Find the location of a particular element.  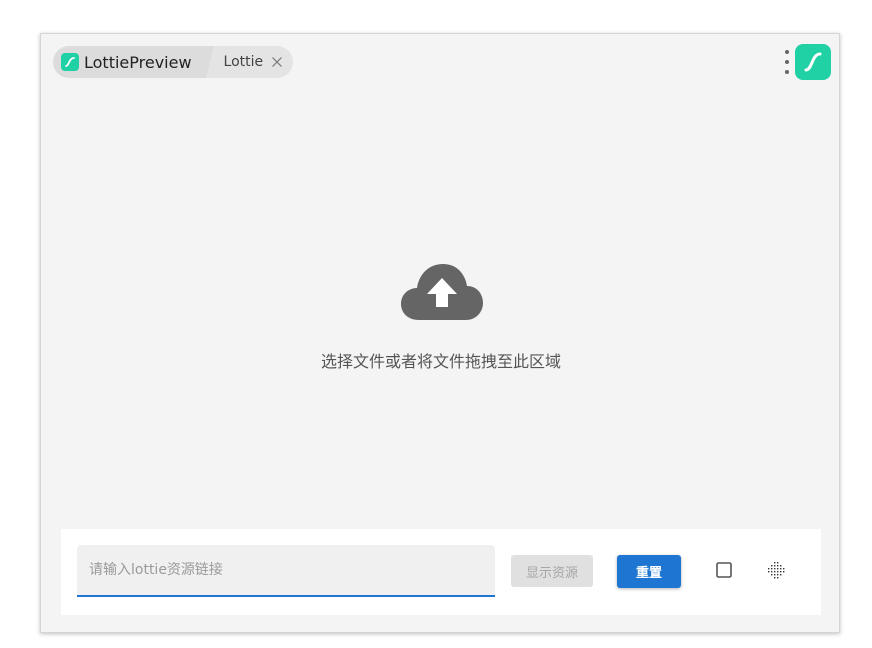

checkbox-square-icon is located at coordinates (724, 570).